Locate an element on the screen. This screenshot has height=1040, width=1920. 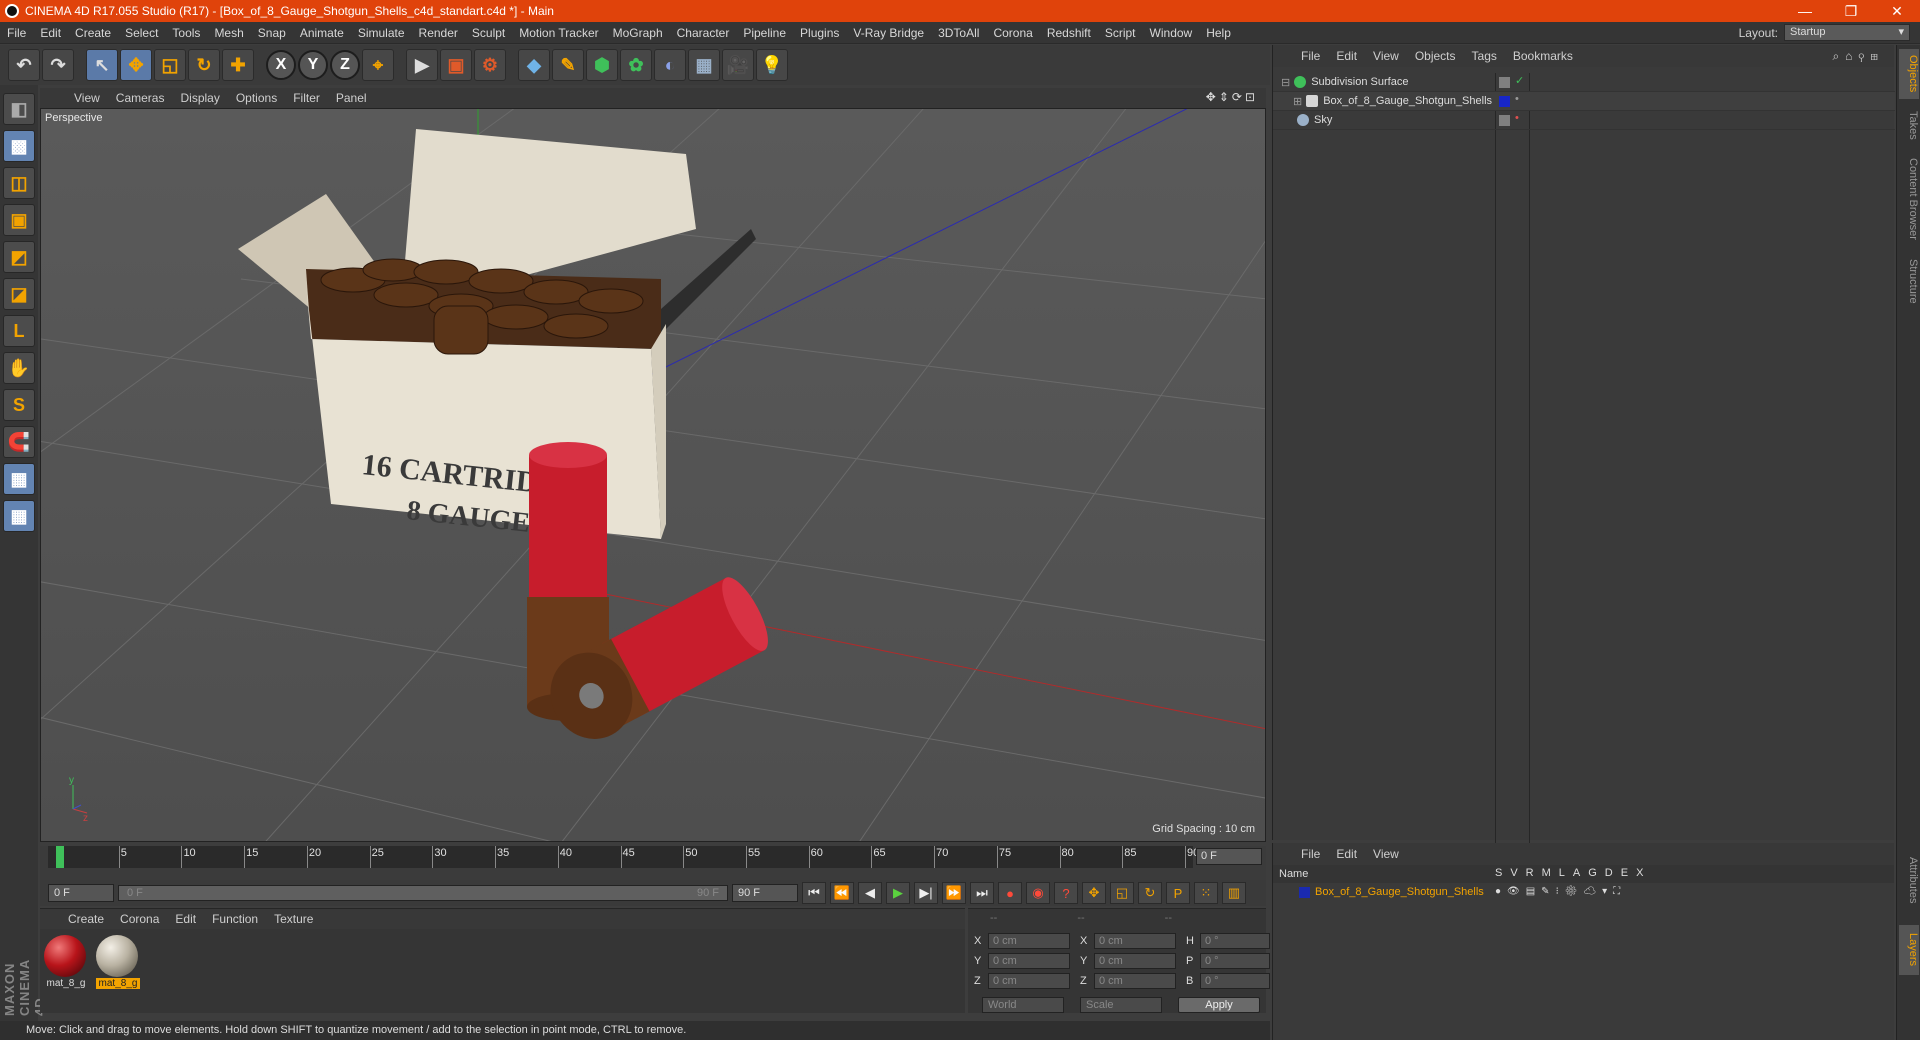
rotate-icon: ↻ is located at coordinates (204, 65).